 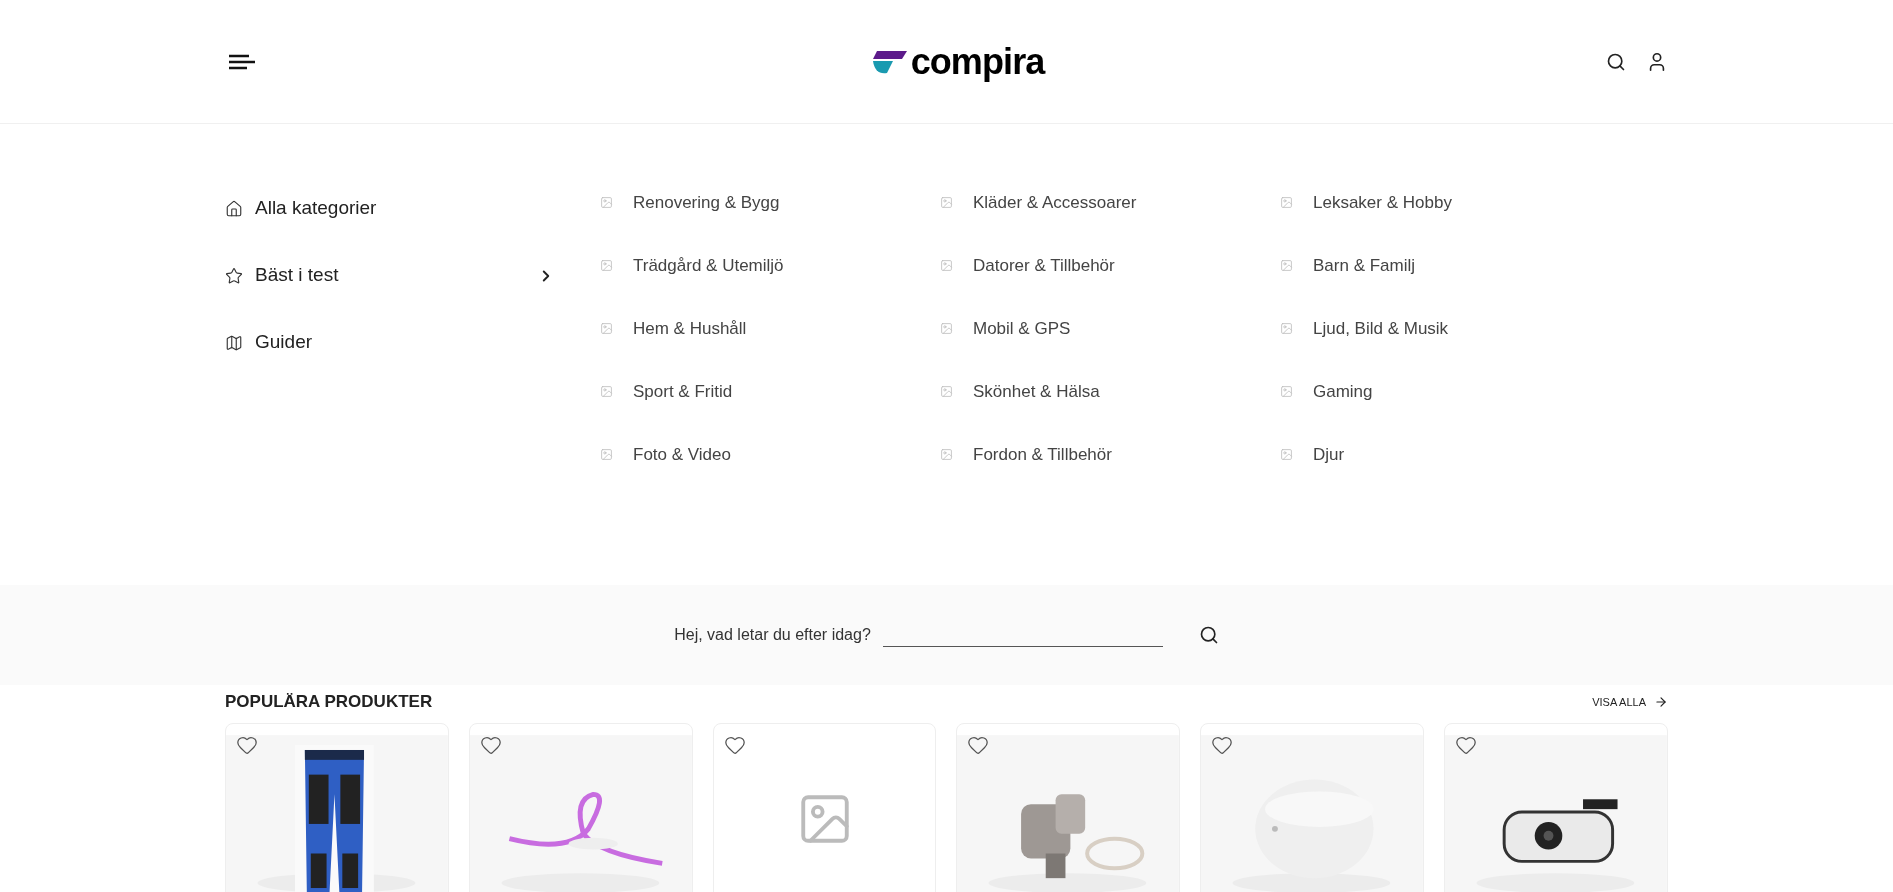 I want to click on search-label: Hej, vad letar du efter idag?, so click(x=772, y=635).